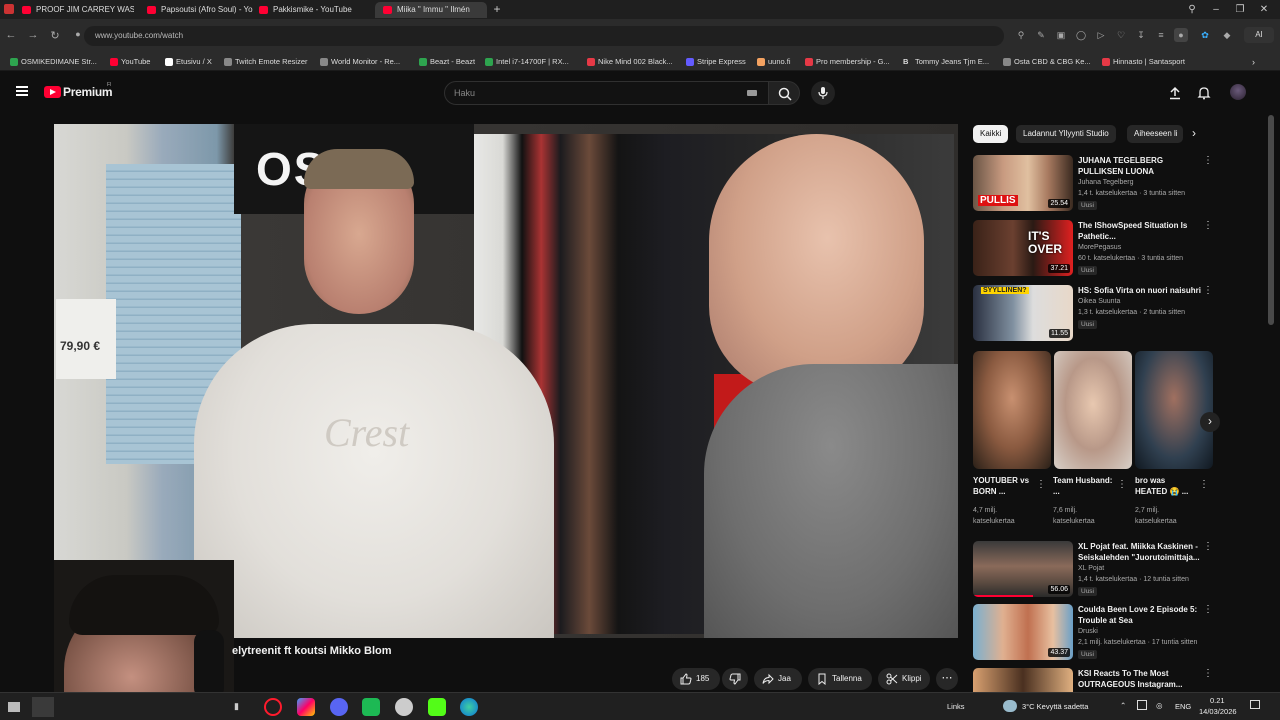 The height and width of the screenshot is (720, 1280). I want to click on dislike-button, so click(735, 679).